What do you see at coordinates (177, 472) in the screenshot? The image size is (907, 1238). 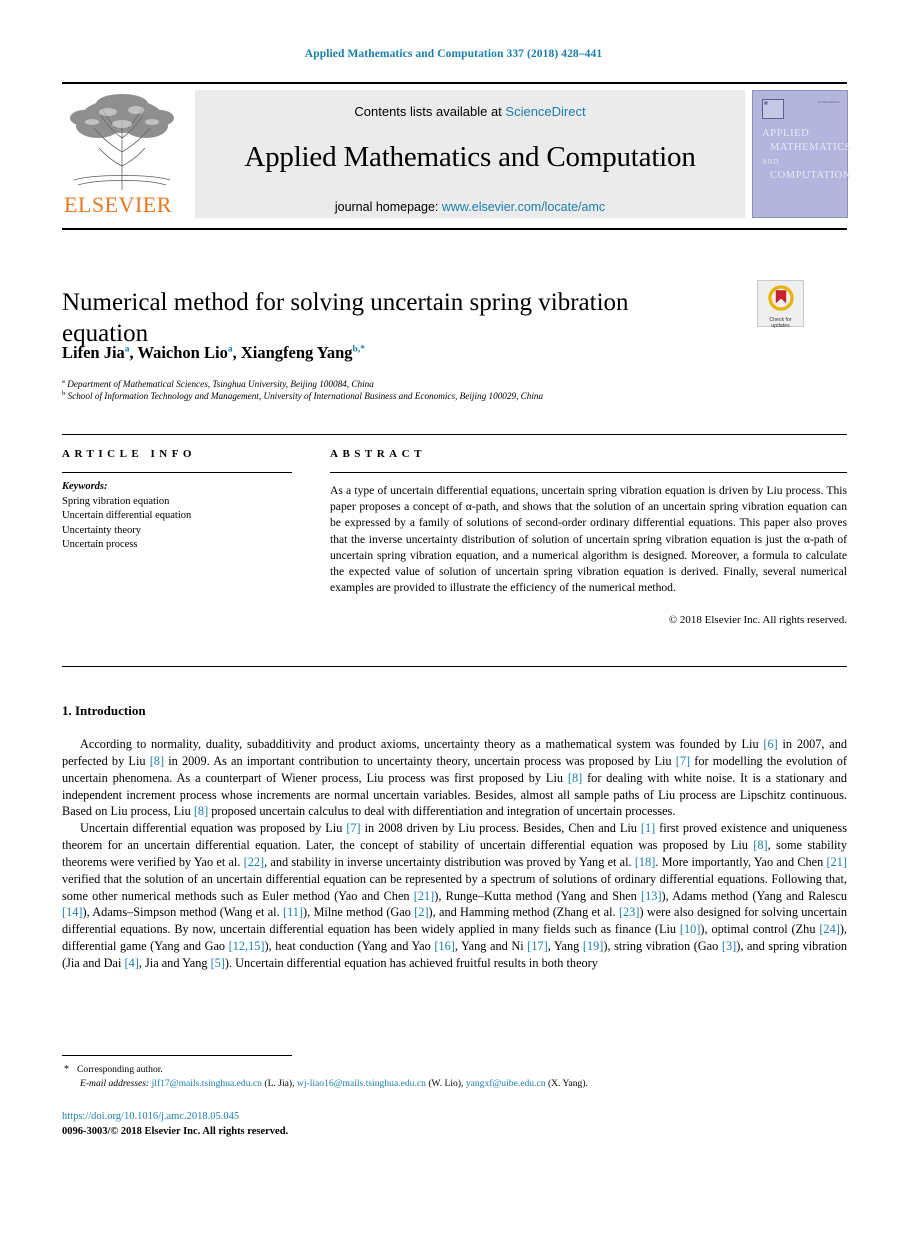 I see `article-info-divider` at bounding box center [177, 472].